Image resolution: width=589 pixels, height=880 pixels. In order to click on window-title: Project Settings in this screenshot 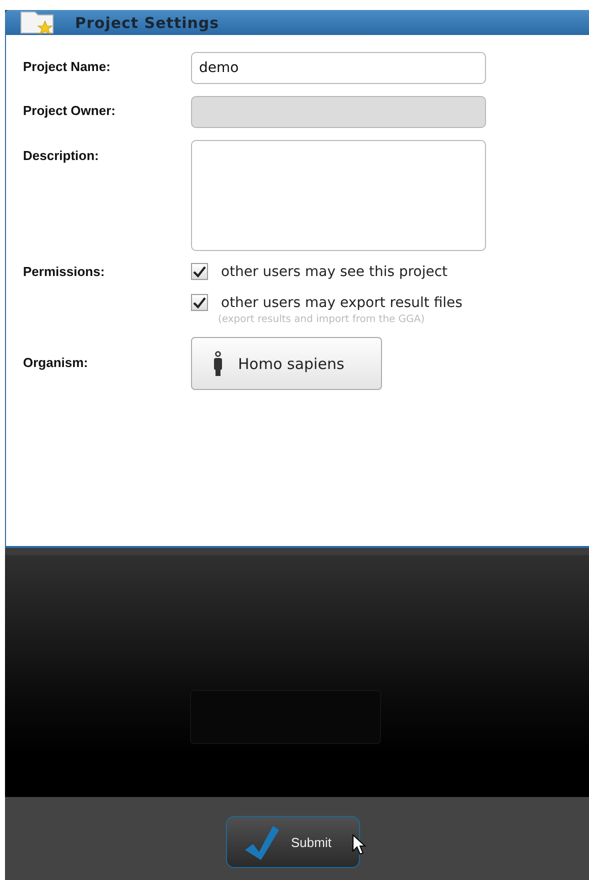, I will do `click(147, 23)`.